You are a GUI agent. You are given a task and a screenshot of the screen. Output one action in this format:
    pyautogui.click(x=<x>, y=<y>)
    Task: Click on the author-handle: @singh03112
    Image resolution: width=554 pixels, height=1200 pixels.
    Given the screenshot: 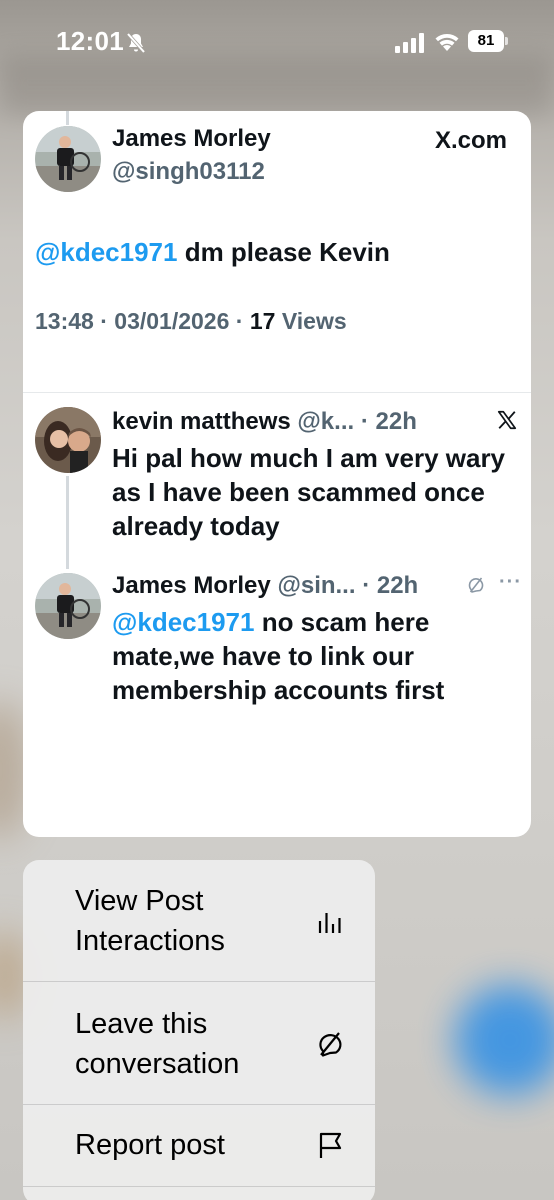 What is the action you would take?
    pyautogui.click(x=188, y=172)
    